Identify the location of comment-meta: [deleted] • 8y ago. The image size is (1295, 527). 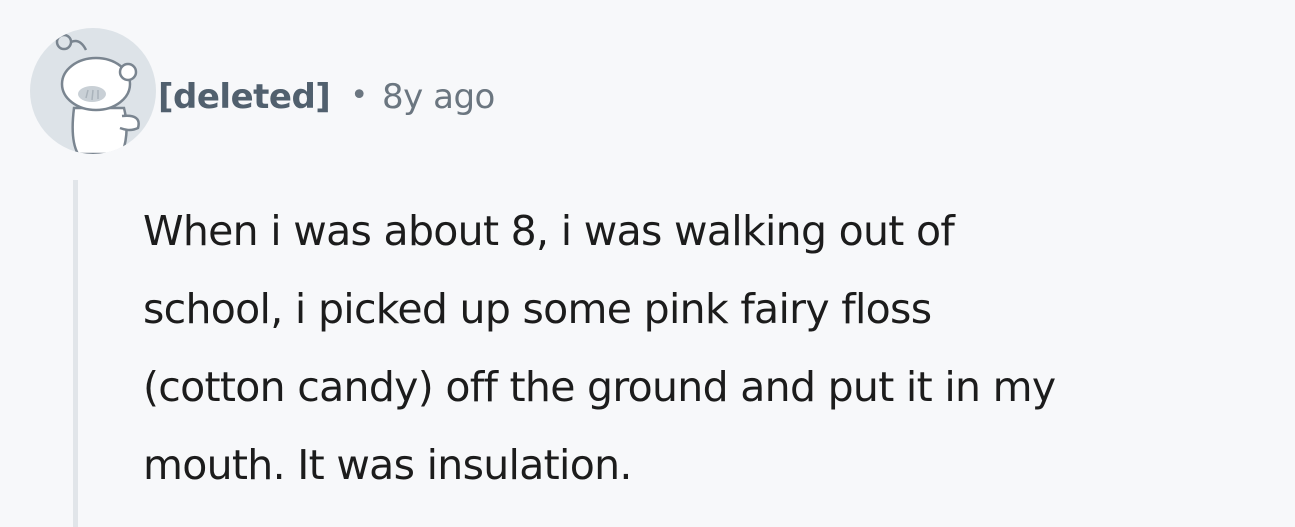
(326, 97).